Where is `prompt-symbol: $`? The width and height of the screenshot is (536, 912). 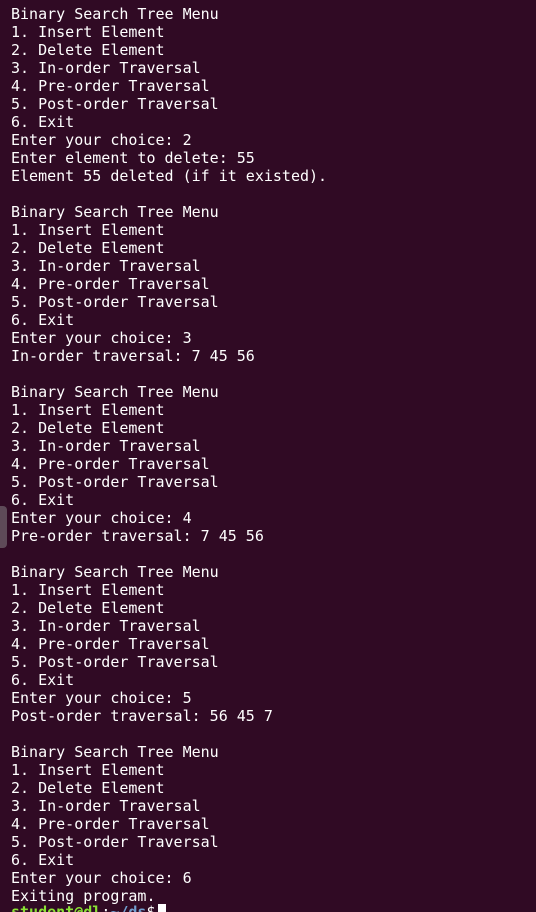 prompt-symbol: $ is located at coordinates (151, 907).